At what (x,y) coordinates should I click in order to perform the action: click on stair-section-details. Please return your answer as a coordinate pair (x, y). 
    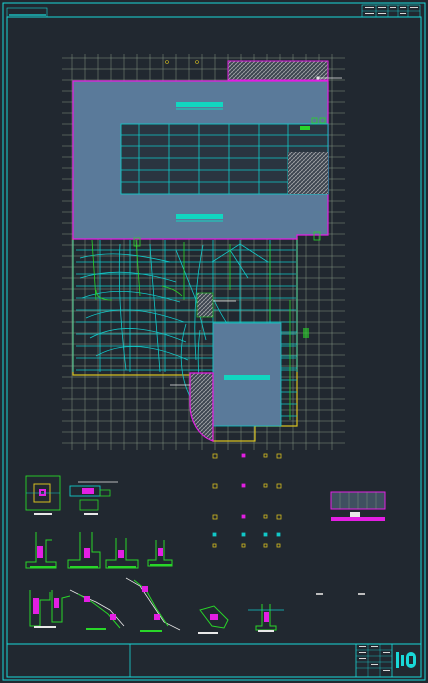
    Looking at the image, I should click on (197, 605).